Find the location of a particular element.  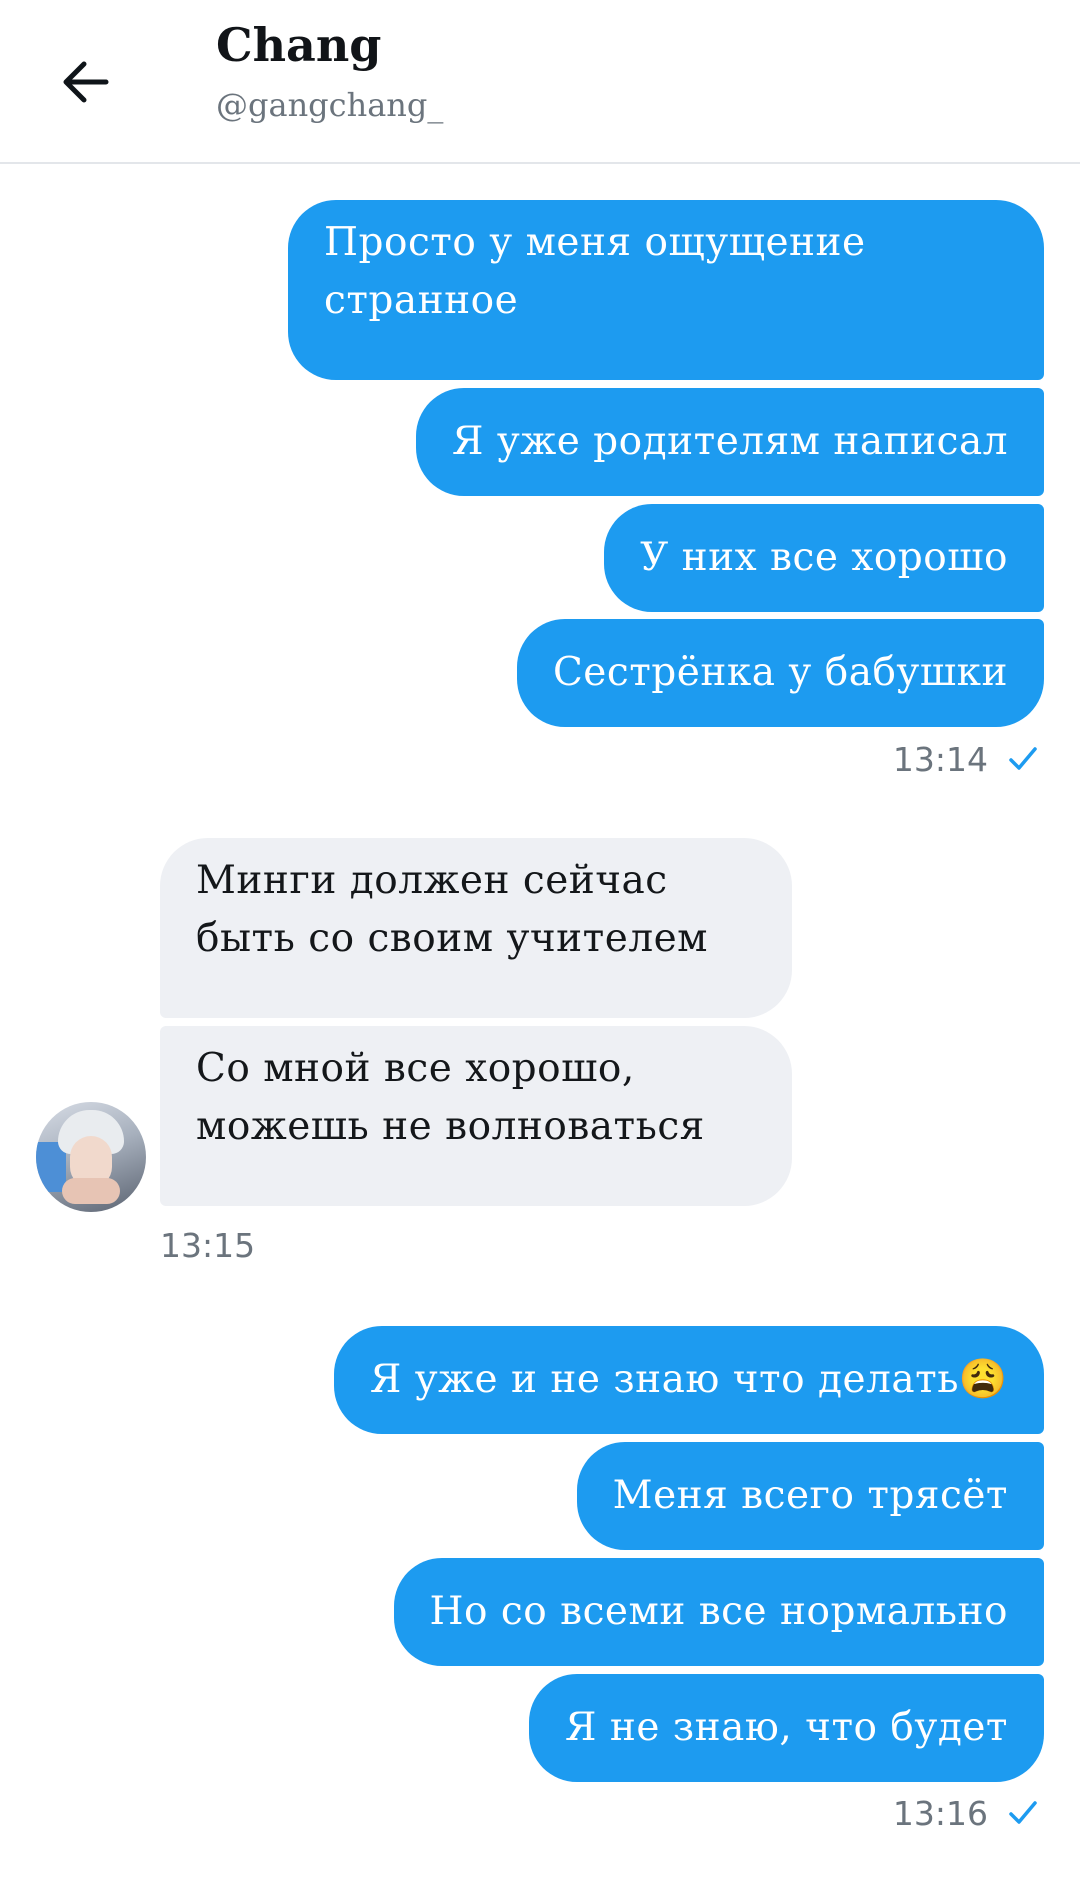

back-button is located at coordinates (86, 82).